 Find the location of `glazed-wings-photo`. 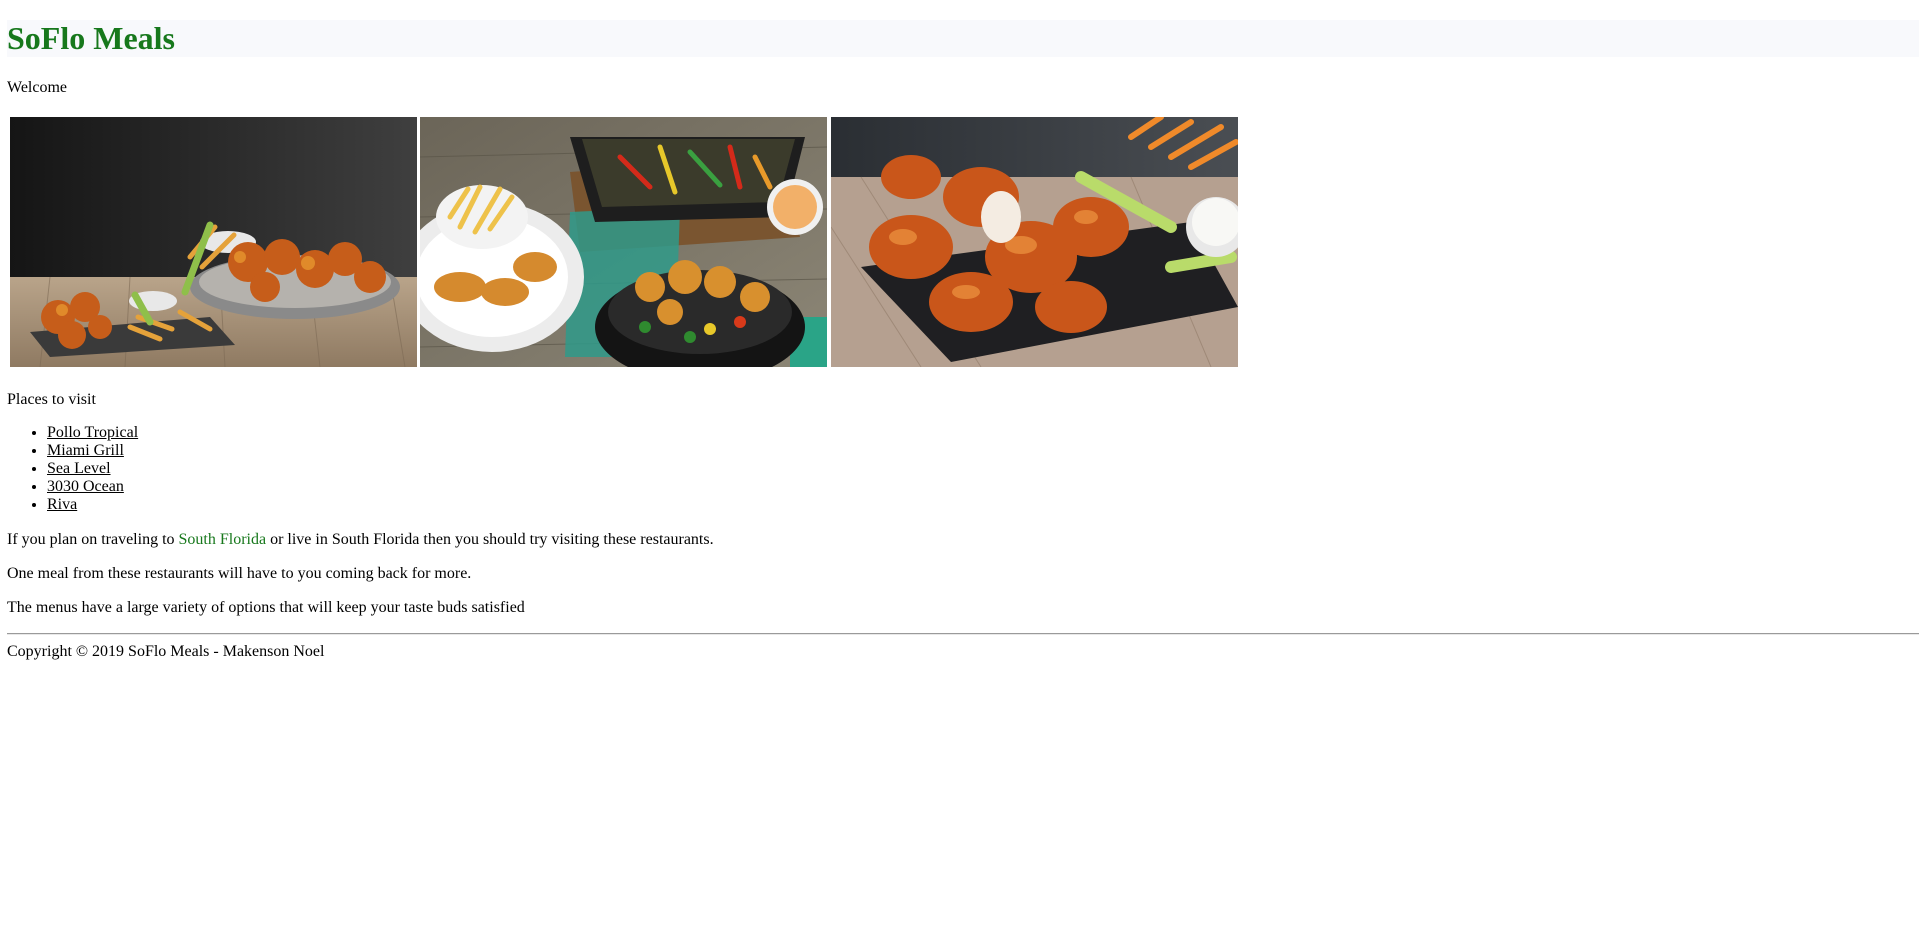

glazed-wings-photo is located at coordinates (1034, 242).